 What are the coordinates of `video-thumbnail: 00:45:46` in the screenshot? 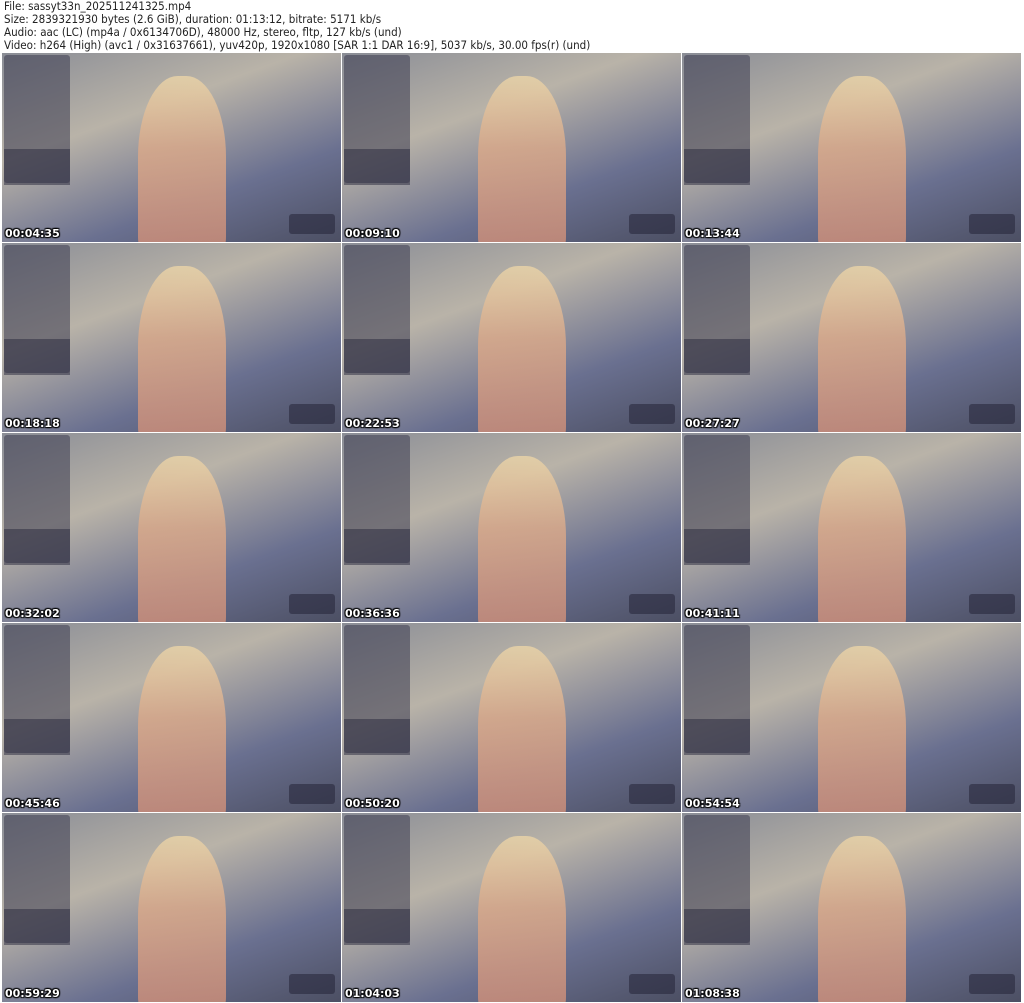 It's located at (171, 717).